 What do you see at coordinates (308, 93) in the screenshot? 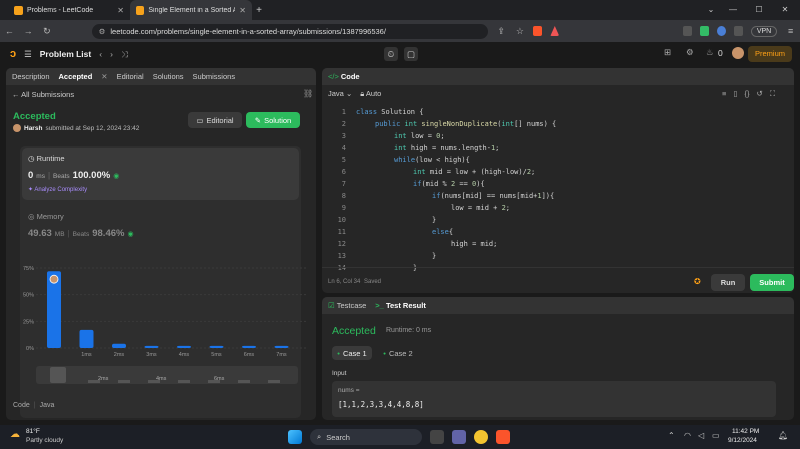
I see `link-icon: ⛓` at bounding box center [308, 93].